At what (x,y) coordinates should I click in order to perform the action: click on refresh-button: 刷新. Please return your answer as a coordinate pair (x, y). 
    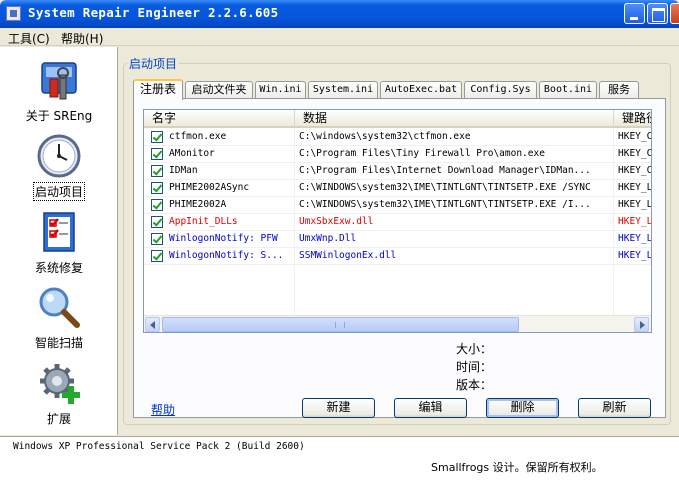
    Looking at the image, I should click on (614, 408).